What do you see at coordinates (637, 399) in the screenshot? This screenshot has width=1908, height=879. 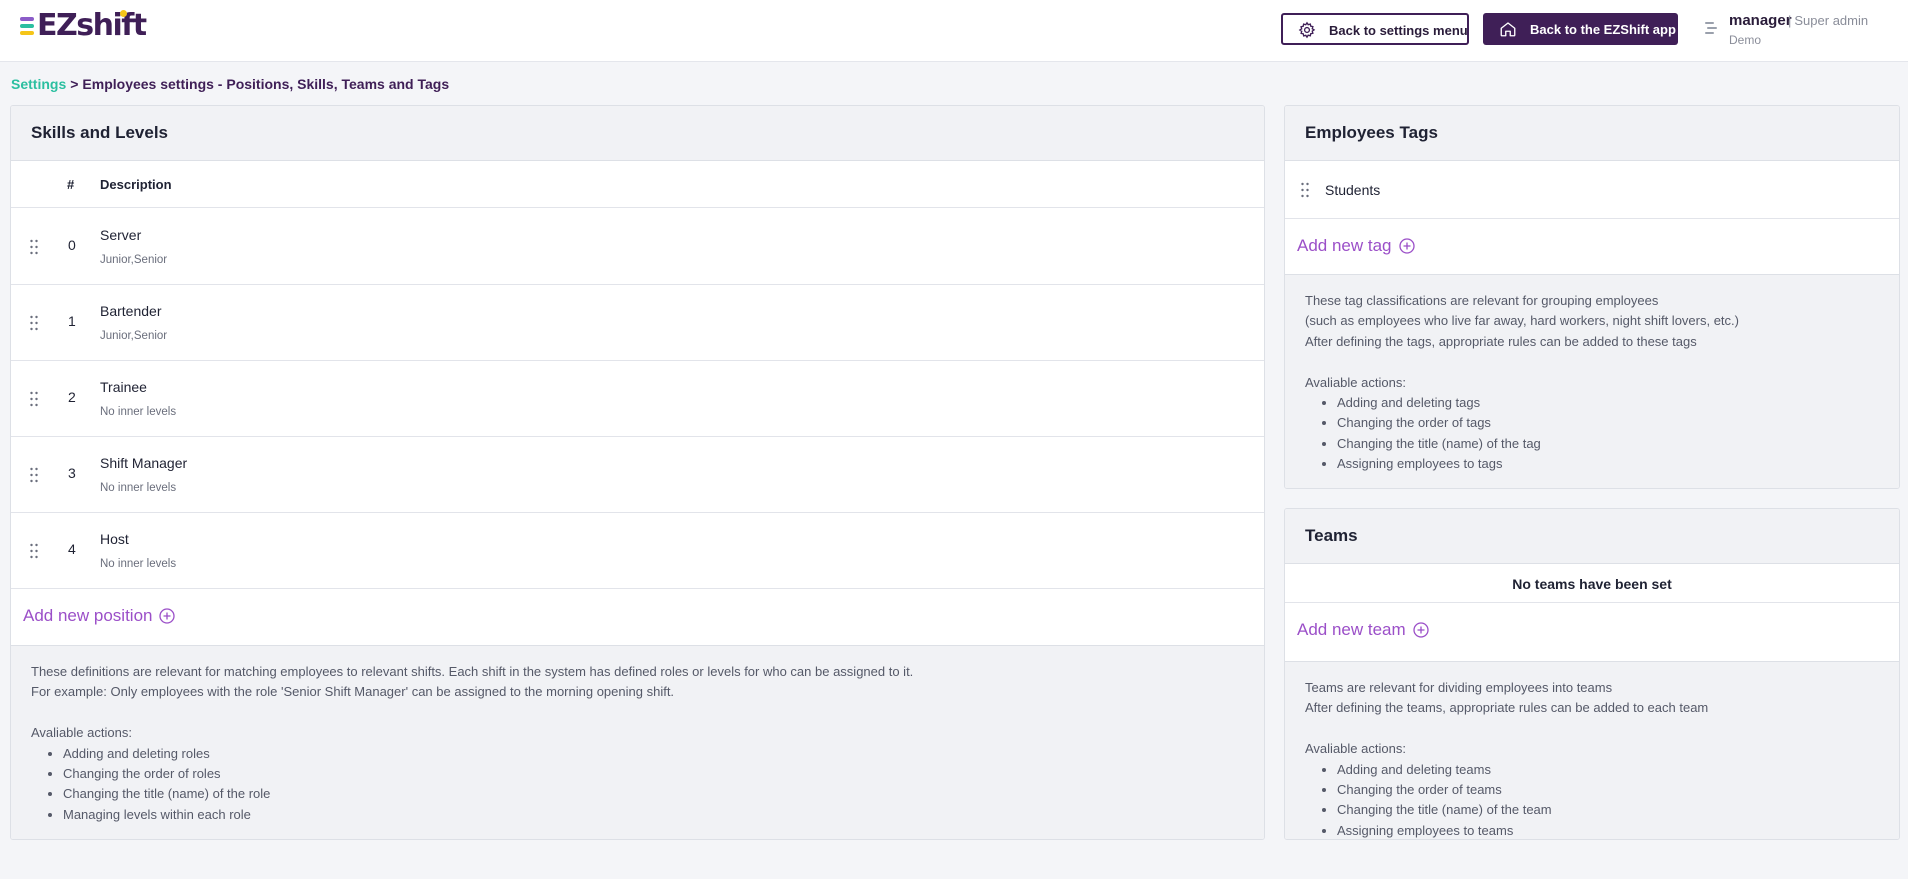 I see `table-row: 2 Trainee No inner levels` at bounding box center [637, 399].